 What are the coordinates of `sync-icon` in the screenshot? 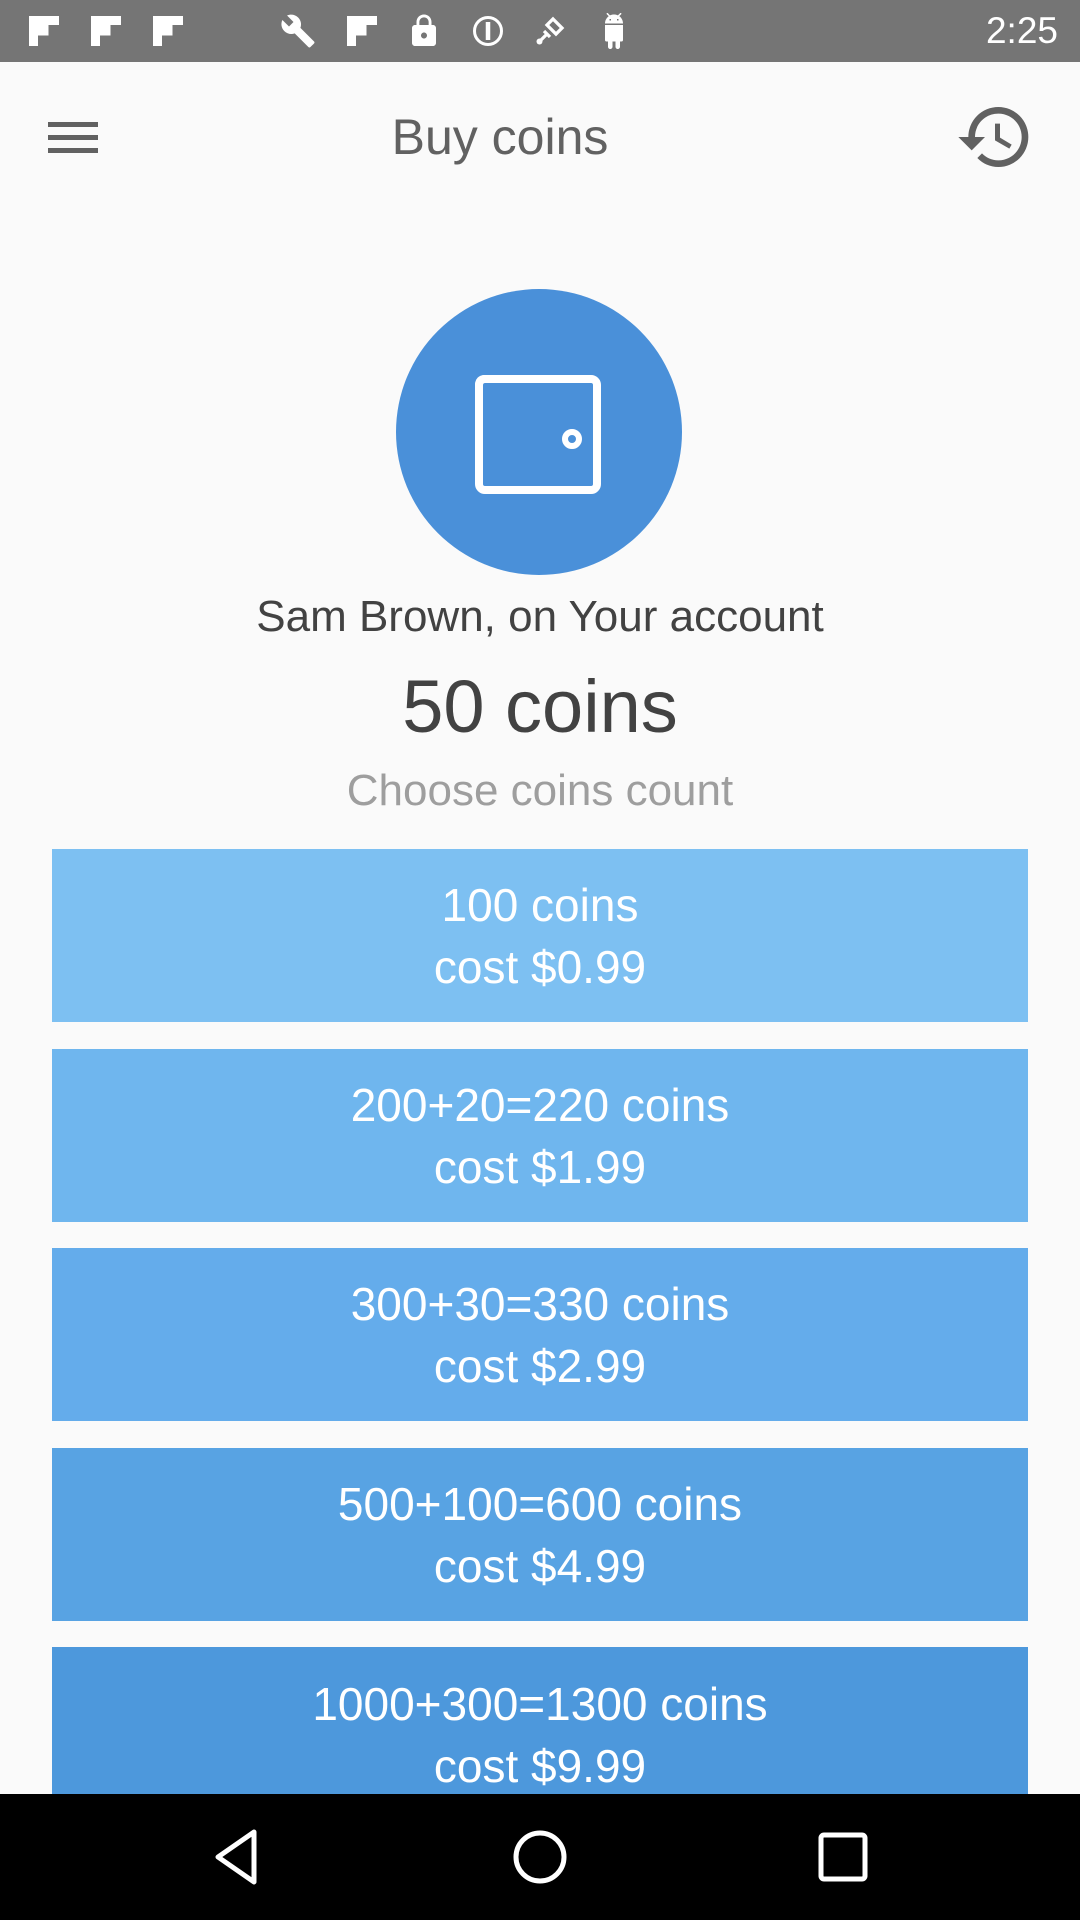 It's located at (488, 31).